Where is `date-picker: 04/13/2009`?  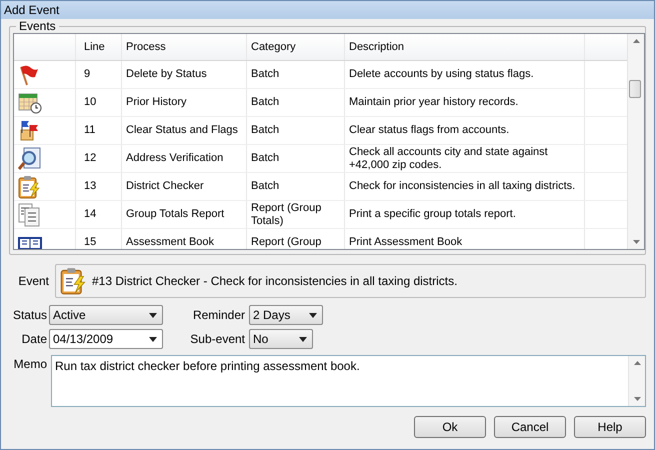 date-picker: 04/13/2009 is located at coordinates (106, 339).